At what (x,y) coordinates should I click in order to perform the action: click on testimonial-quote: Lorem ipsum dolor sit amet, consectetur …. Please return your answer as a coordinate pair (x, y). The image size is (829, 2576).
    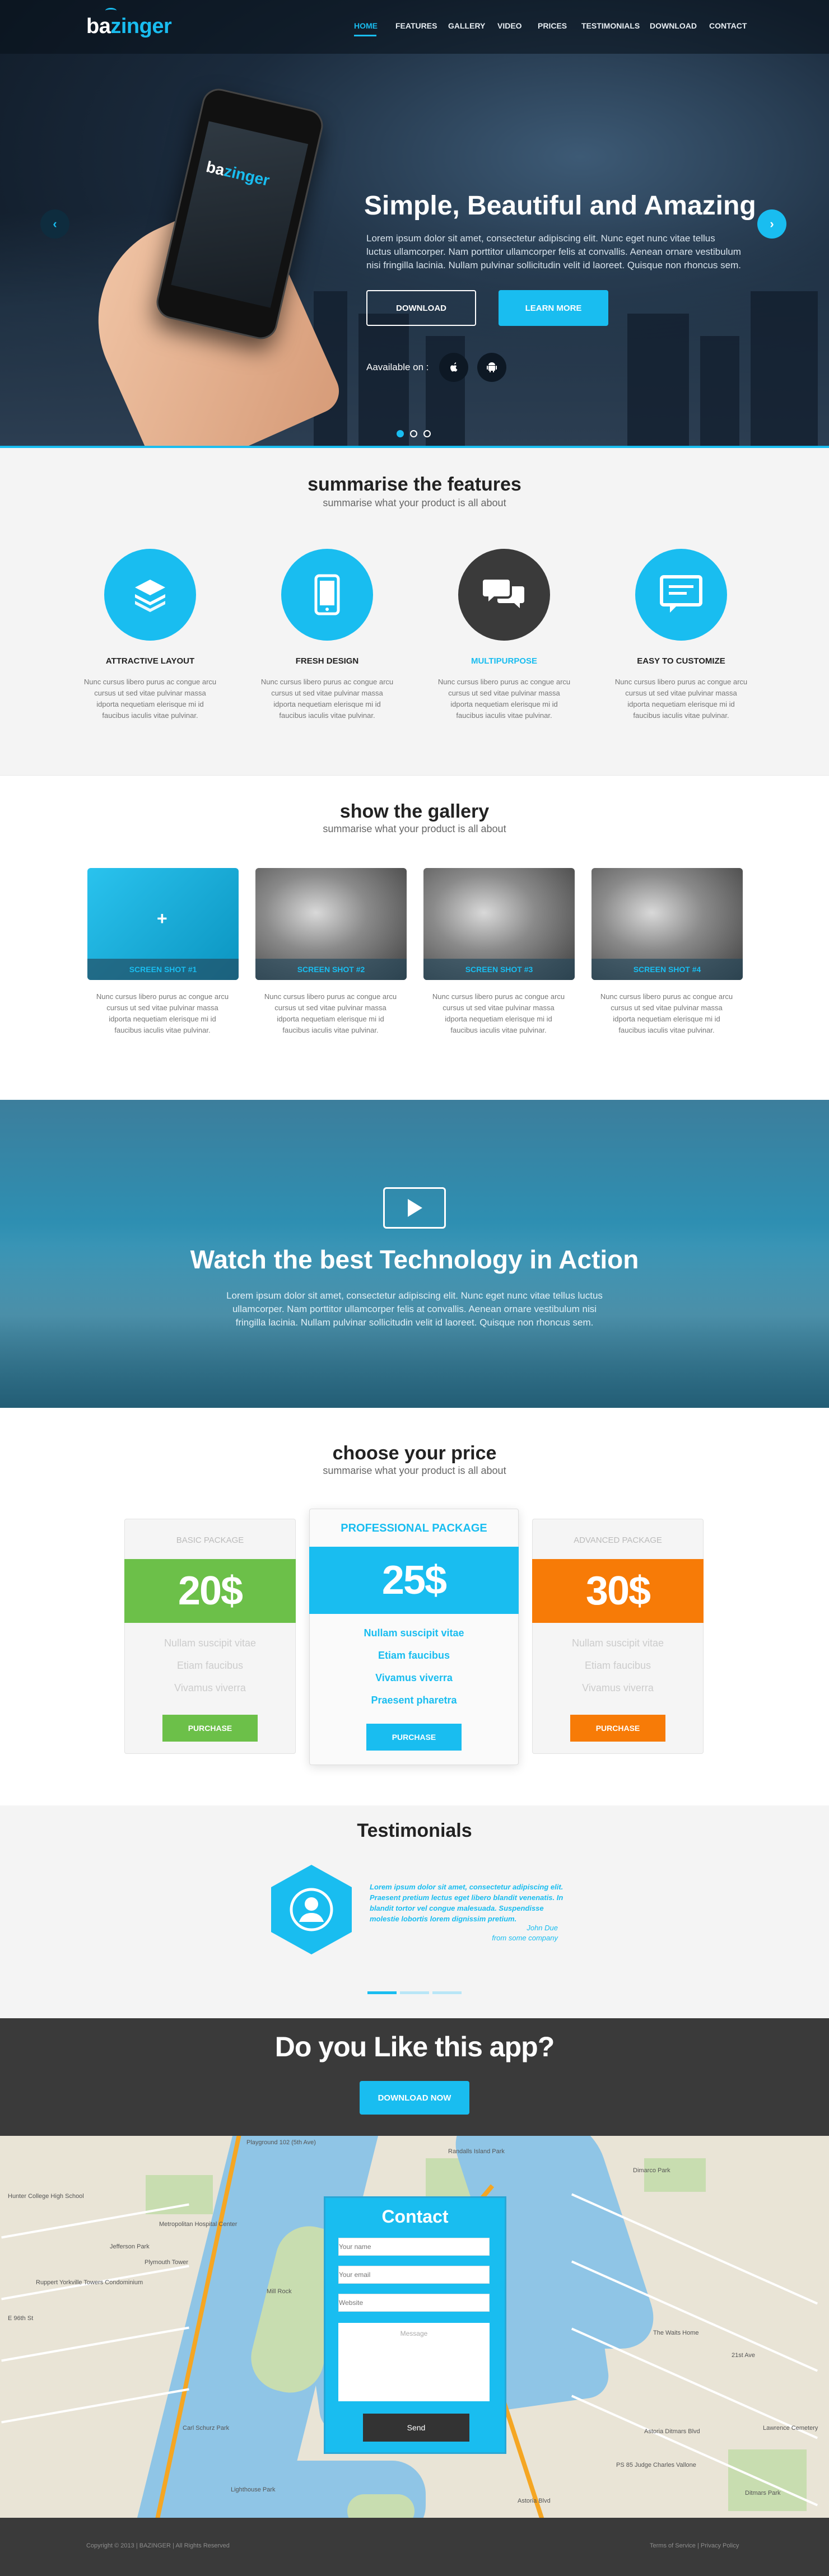
    Looking at the image, I should click on (466, 1903).